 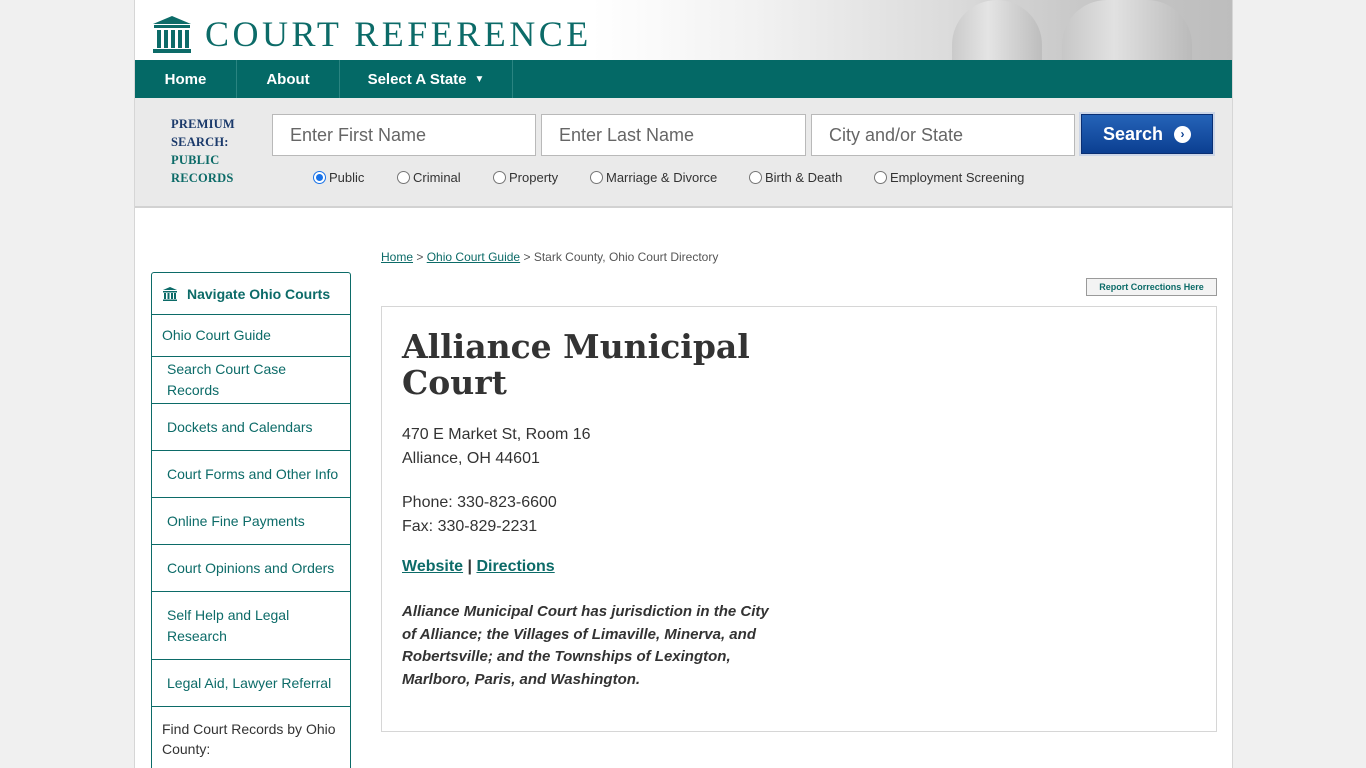 I want to click on column-capital-decoration, so click(x=1127, y=30).